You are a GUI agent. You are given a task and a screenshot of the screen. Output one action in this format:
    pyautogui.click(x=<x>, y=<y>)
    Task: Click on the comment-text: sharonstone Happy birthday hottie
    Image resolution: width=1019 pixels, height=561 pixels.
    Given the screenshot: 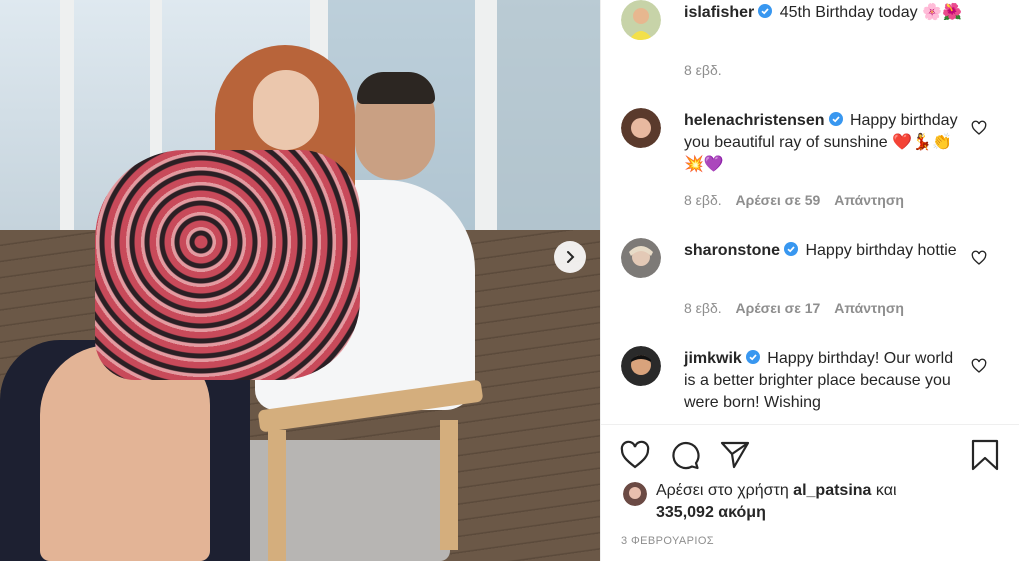 What is the action you would take?
    pyautogui.click(x=826, y=251)
    